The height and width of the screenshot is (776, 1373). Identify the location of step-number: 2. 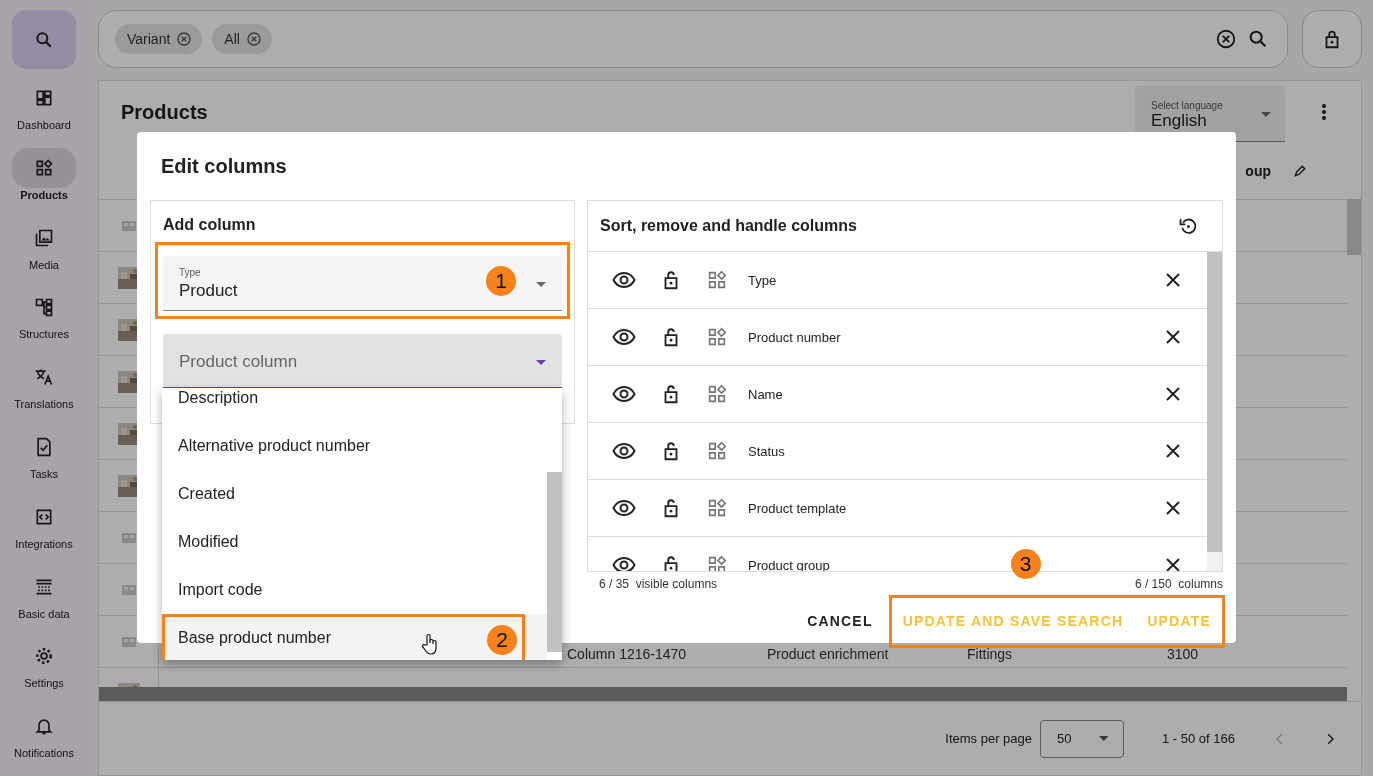
(502, 640).